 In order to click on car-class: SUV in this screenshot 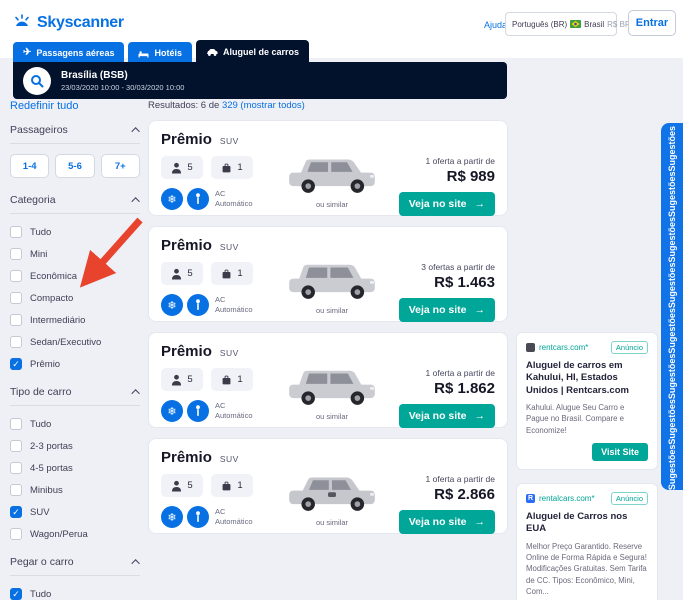, I will do `click(229, 141)`.